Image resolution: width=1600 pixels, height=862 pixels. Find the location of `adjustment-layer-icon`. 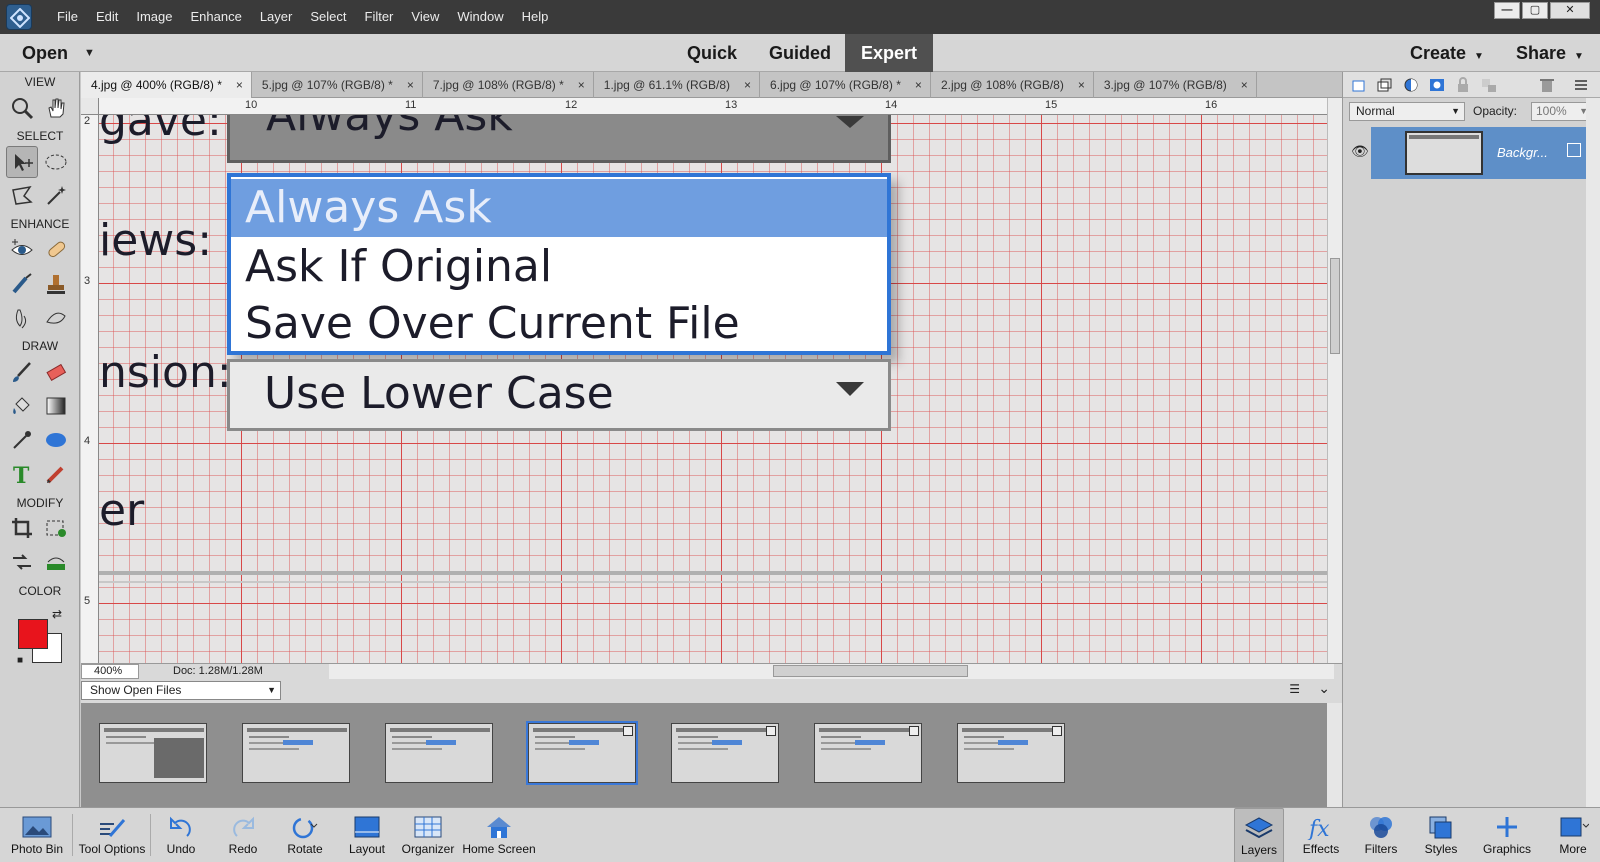

adjustment-layer-icon is located at coordinates (1411, 85).